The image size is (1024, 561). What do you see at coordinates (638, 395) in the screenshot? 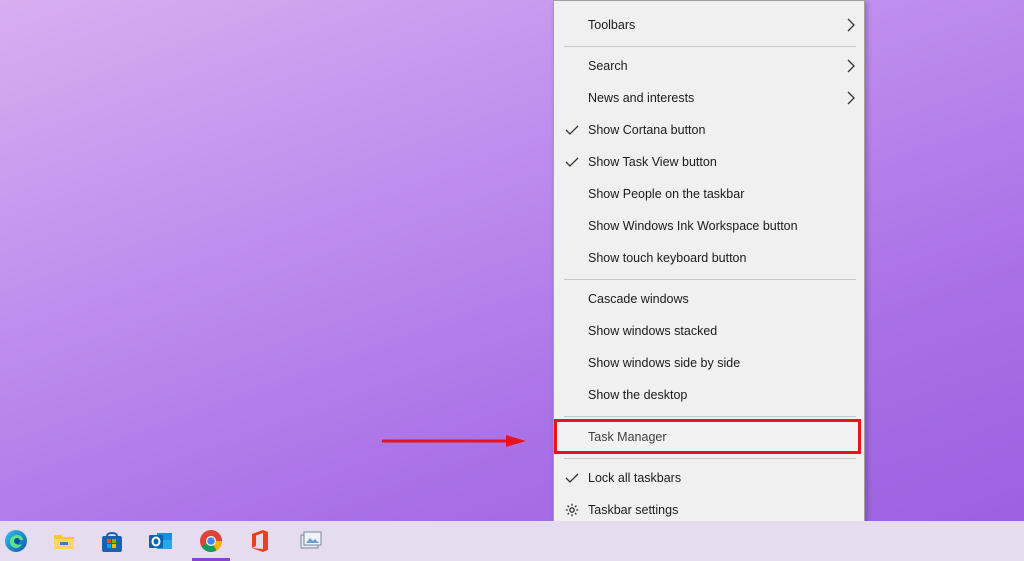
I see `menu-item-label: Show the desktop` at bounding box center [638, 395].